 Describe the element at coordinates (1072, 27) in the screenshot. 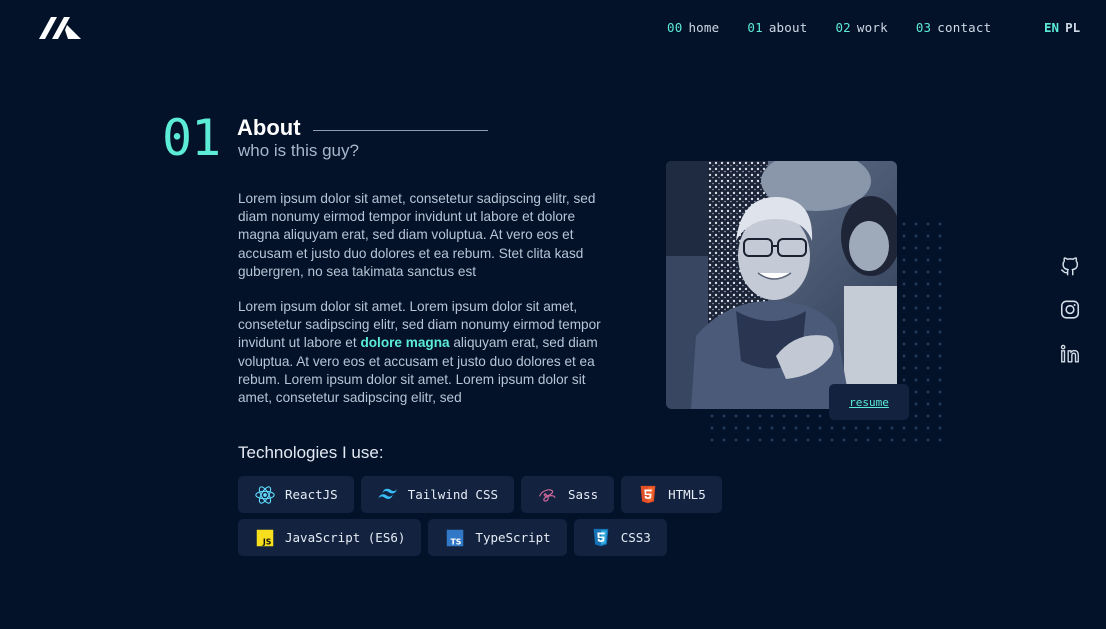

I see `lang-pl: PL` at that location.